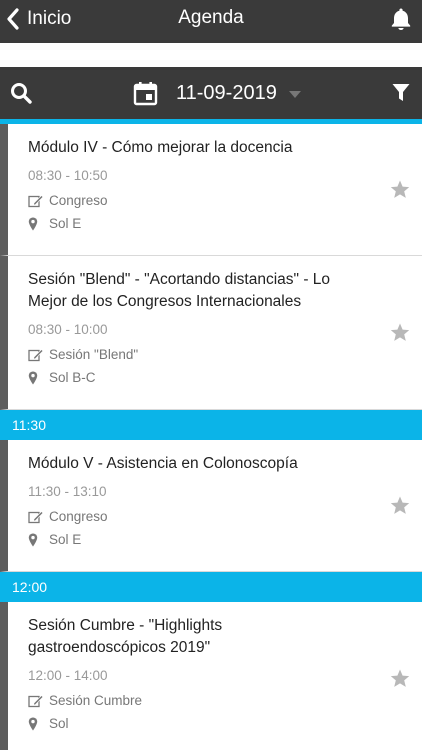 The image size is (422, 750). I want to click on date-selector: 11-09-2019, so click(217, 93).